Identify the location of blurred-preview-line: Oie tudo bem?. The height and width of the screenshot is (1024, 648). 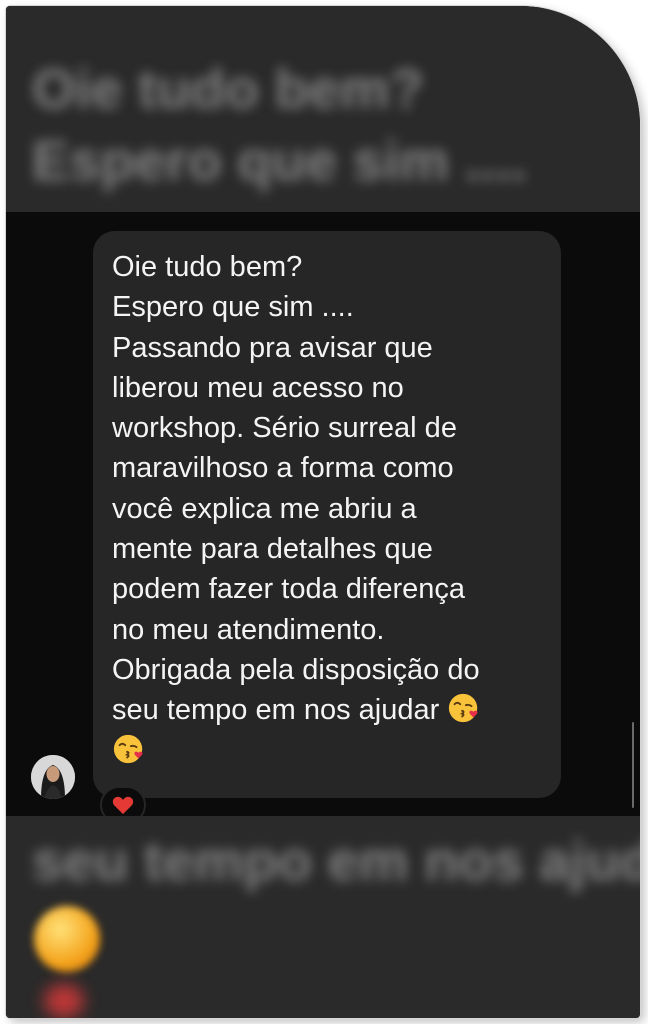
(228, 88).